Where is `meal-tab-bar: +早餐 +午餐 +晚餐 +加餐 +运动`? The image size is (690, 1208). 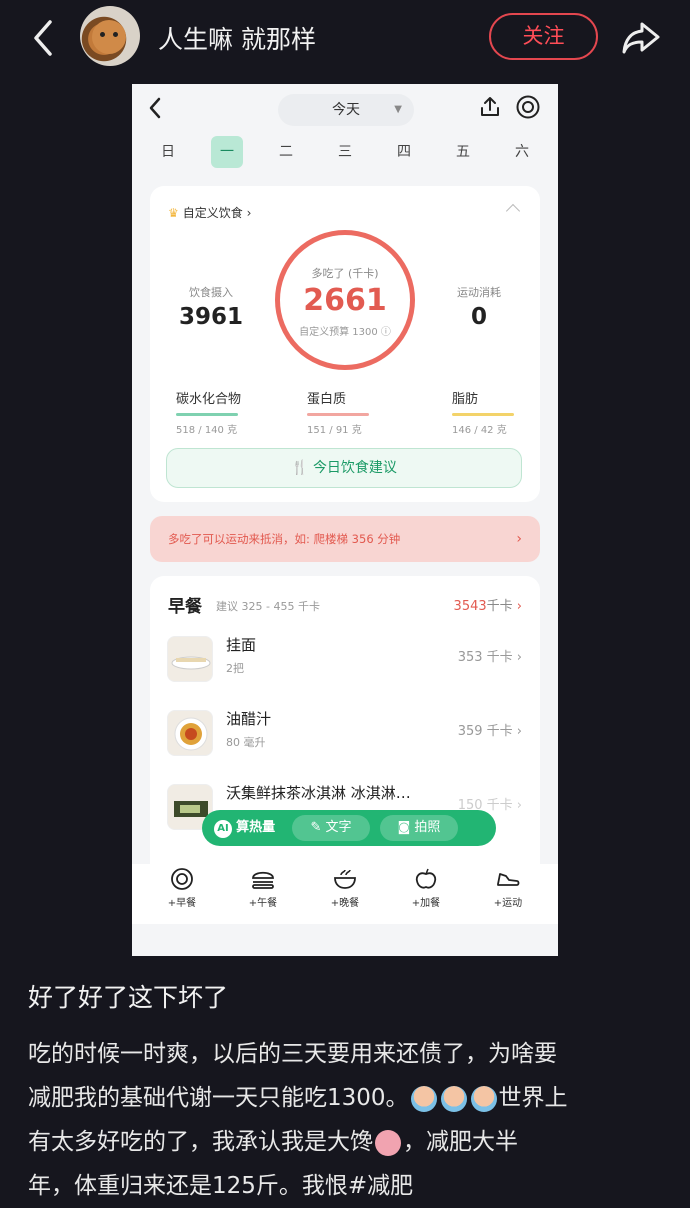 meal-tab-bar: +早餐 +午餐 +晚餐 +加餐 +运动 is located at coordinates (345, 894).